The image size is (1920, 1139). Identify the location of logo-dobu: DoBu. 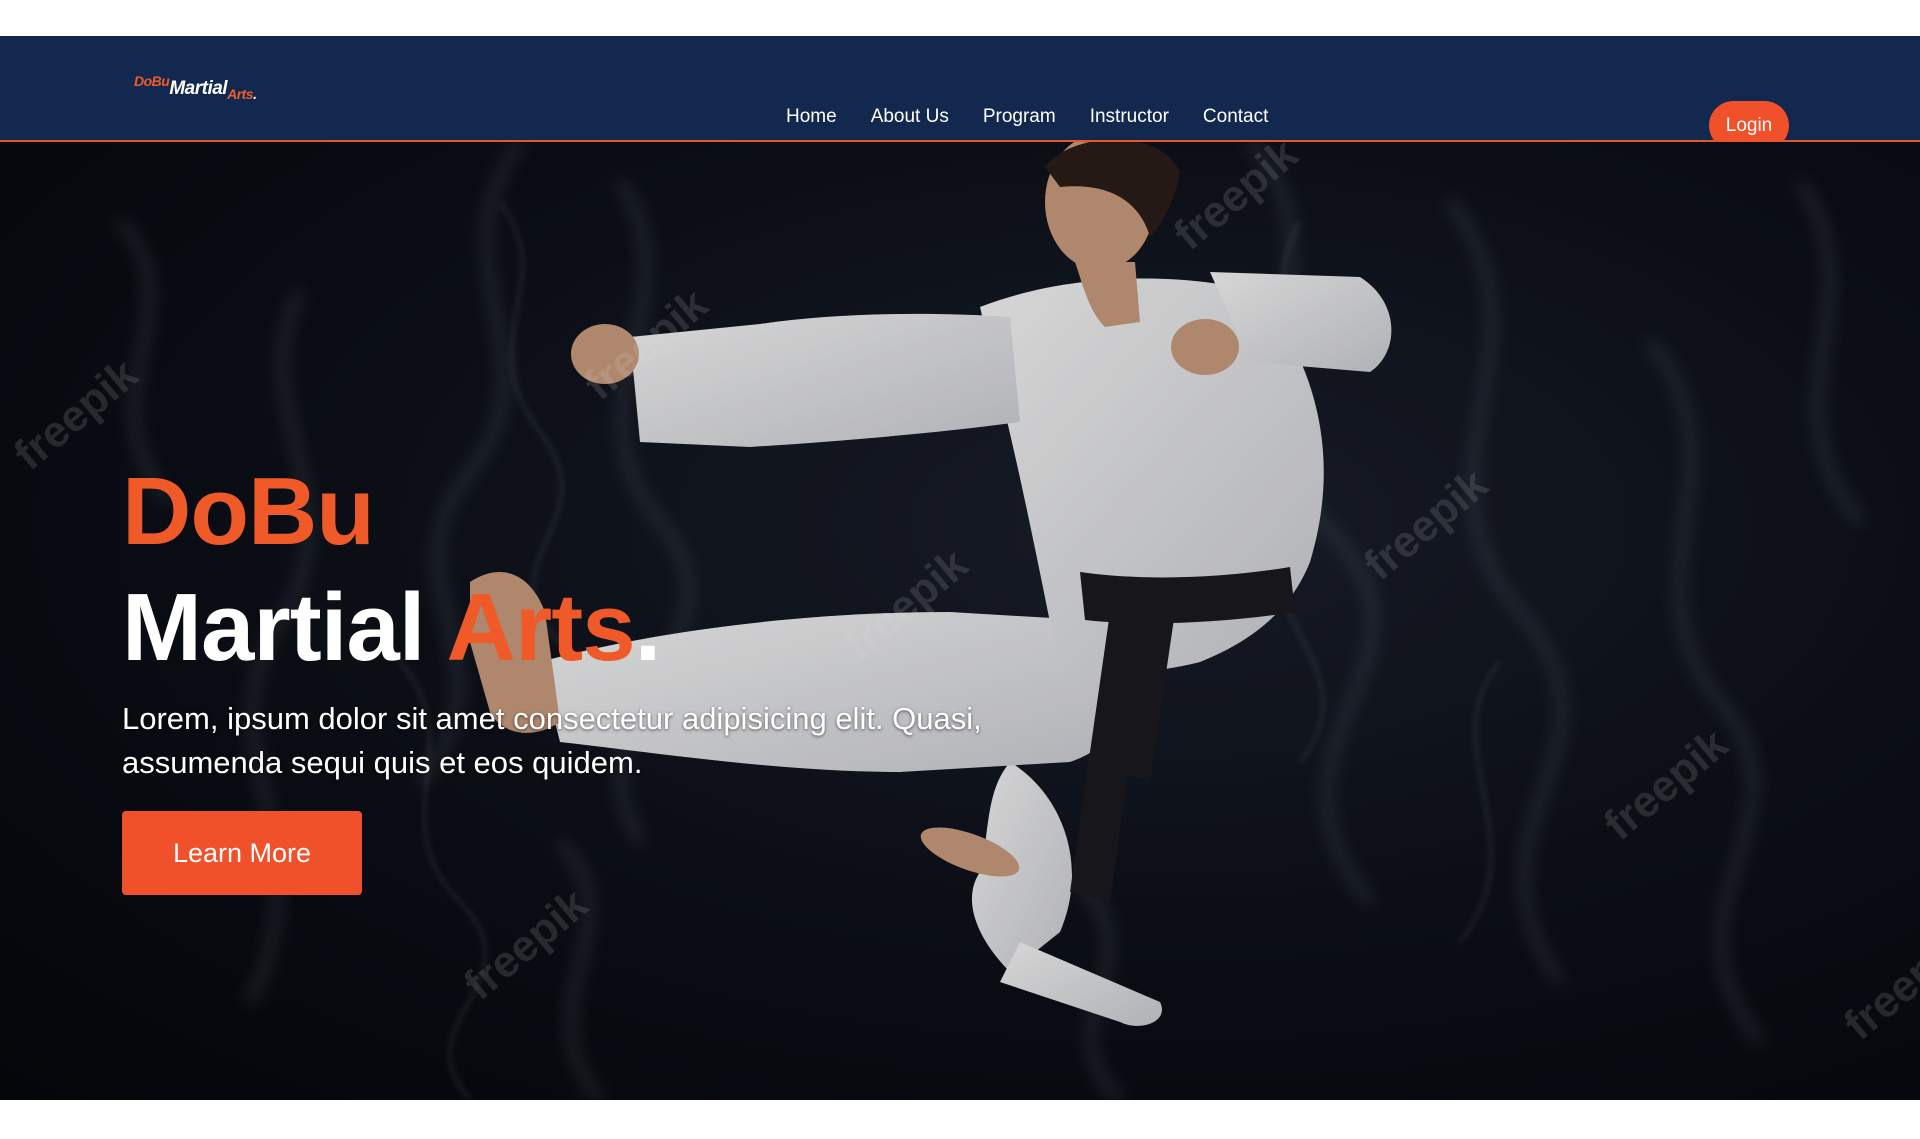
(152, 81).